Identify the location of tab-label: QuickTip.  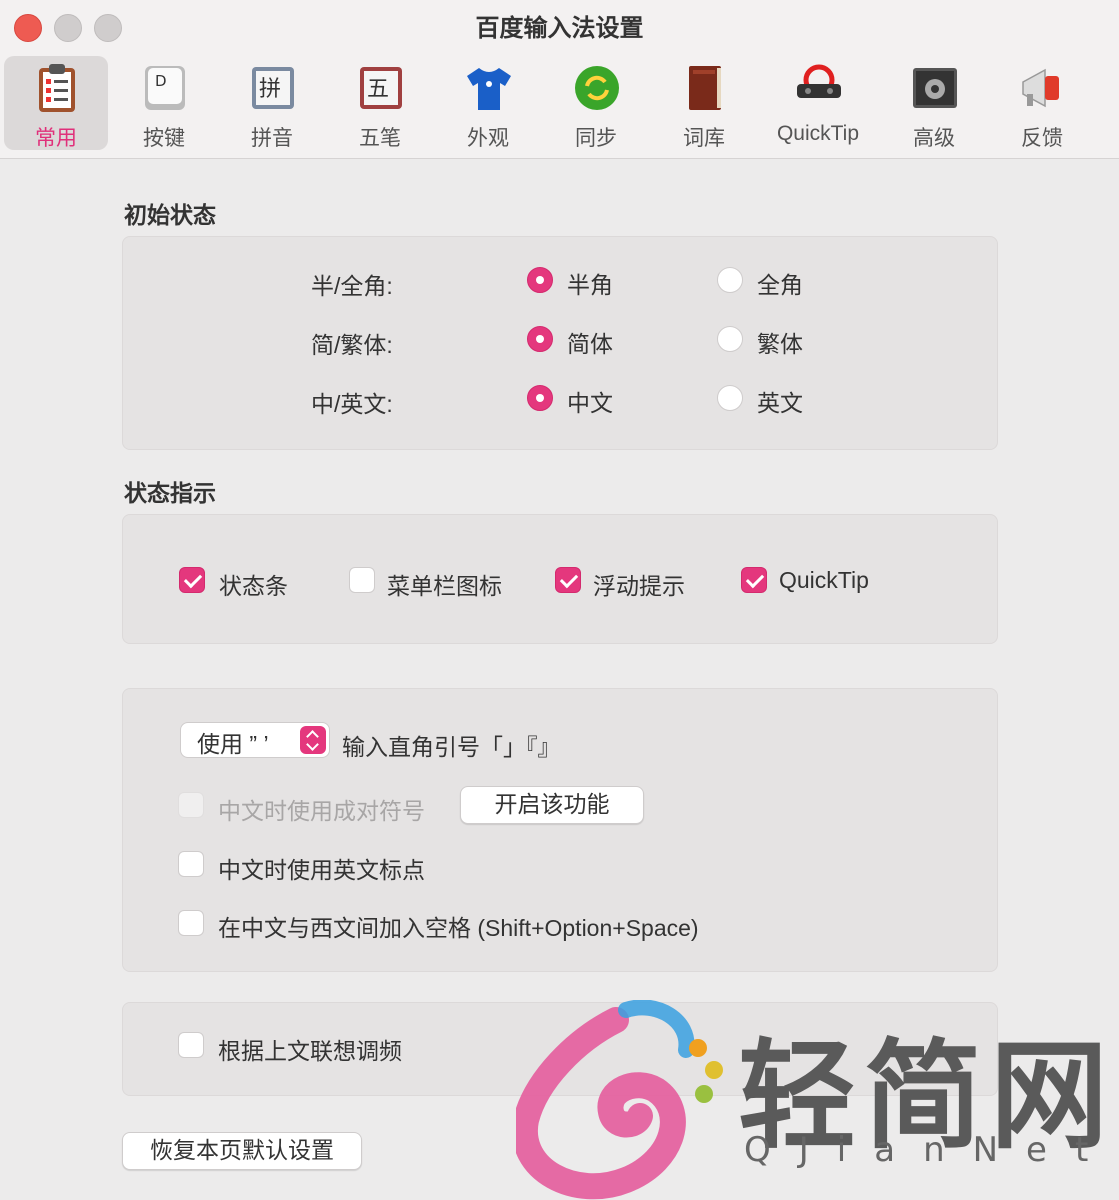
(818, 133).